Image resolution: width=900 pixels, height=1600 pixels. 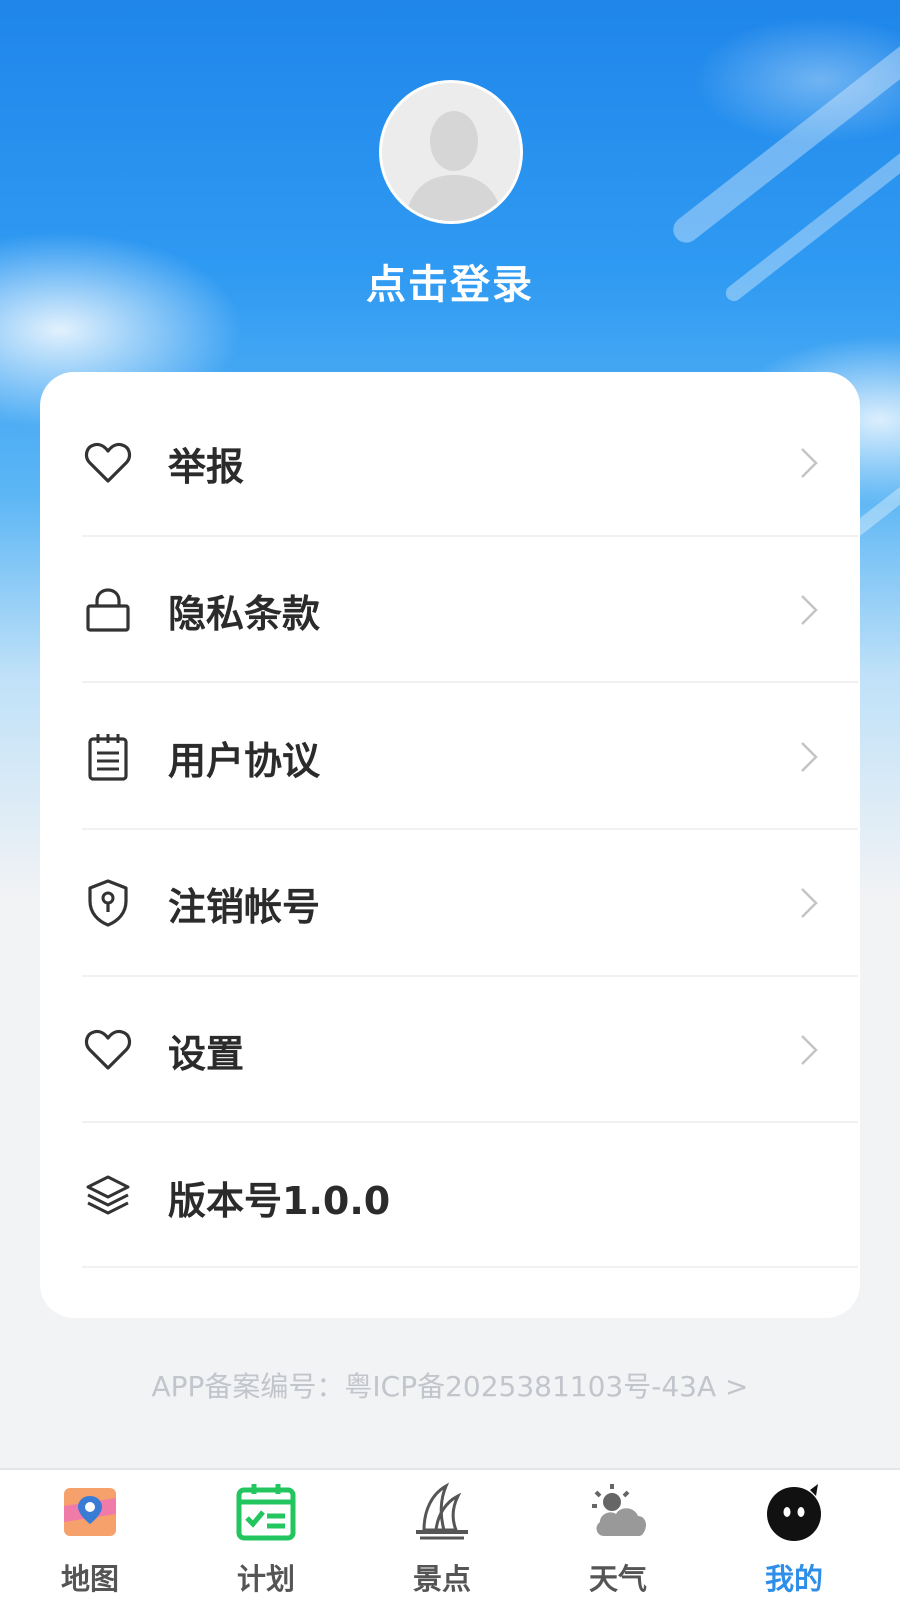 I want to click on tab-weather: 天气, so click(x=618, y=1535).